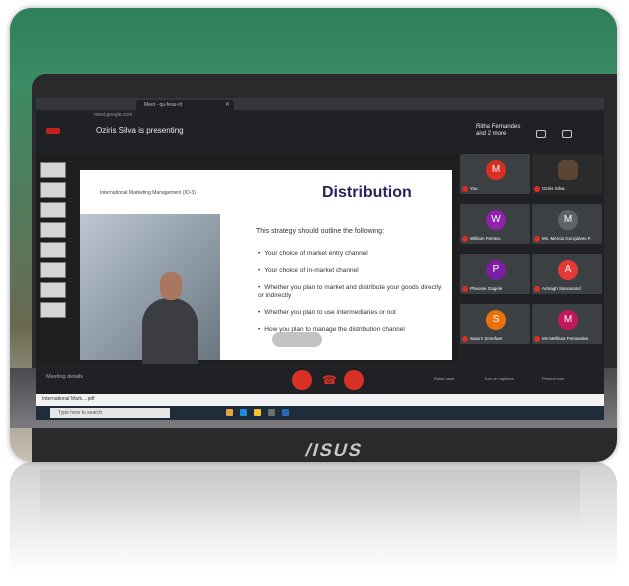 This screenshot has width=629, height=586. What do you see at coordinates (353, 271) in the screenshot?
I see `slide-bullet: Your choice of in-market channel` at bounding box center [353, 271].